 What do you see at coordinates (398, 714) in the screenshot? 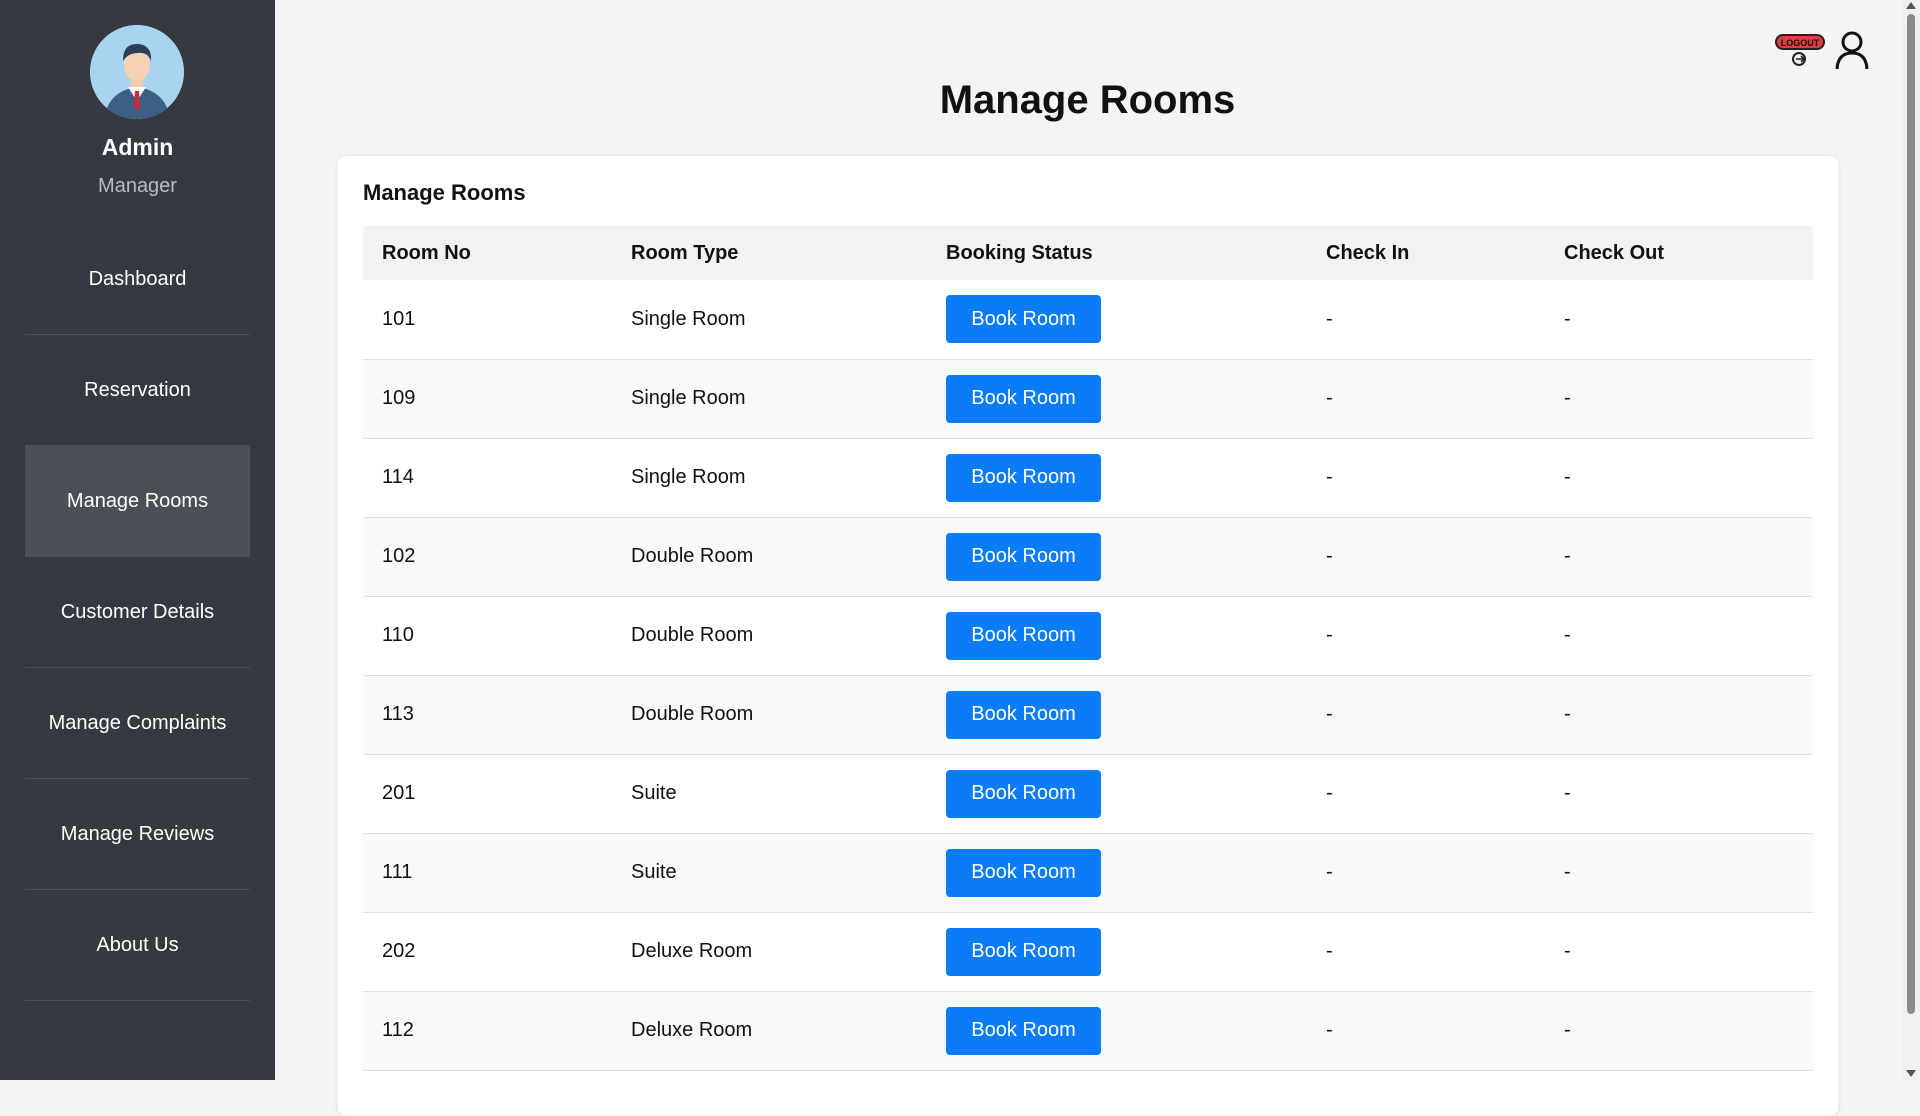
I see `room-no-cell: 113` at bounding box center [398, 714].